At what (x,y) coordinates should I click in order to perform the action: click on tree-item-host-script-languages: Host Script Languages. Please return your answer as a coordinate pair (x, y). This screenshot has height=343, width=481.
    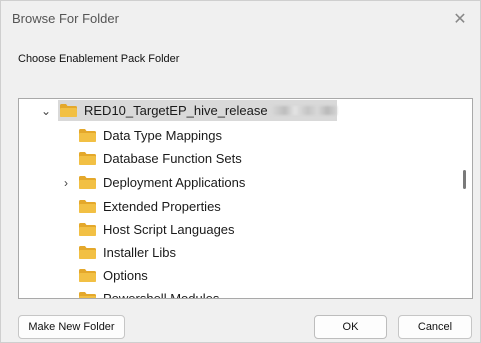
    Looking at the image, I should click on (157, 229).